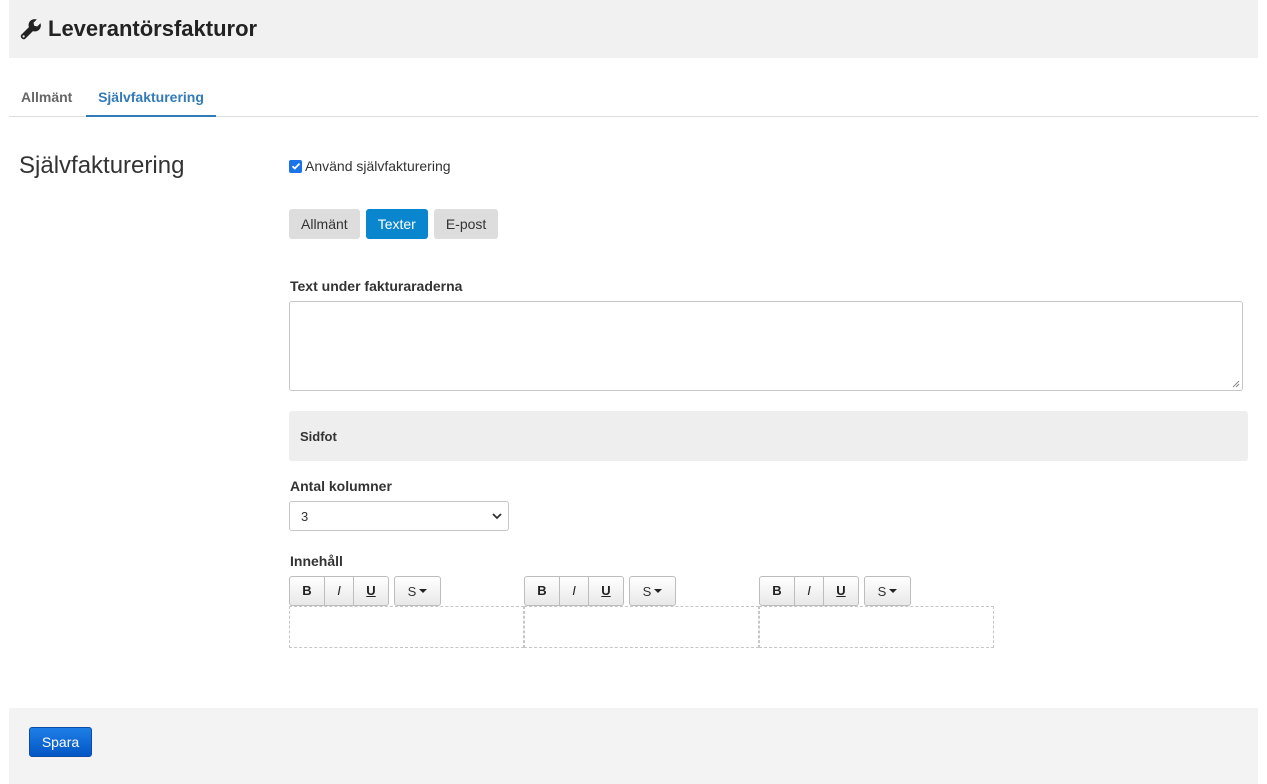  I want to click on use-self-invoicing-checkbox, so click(295, 166).